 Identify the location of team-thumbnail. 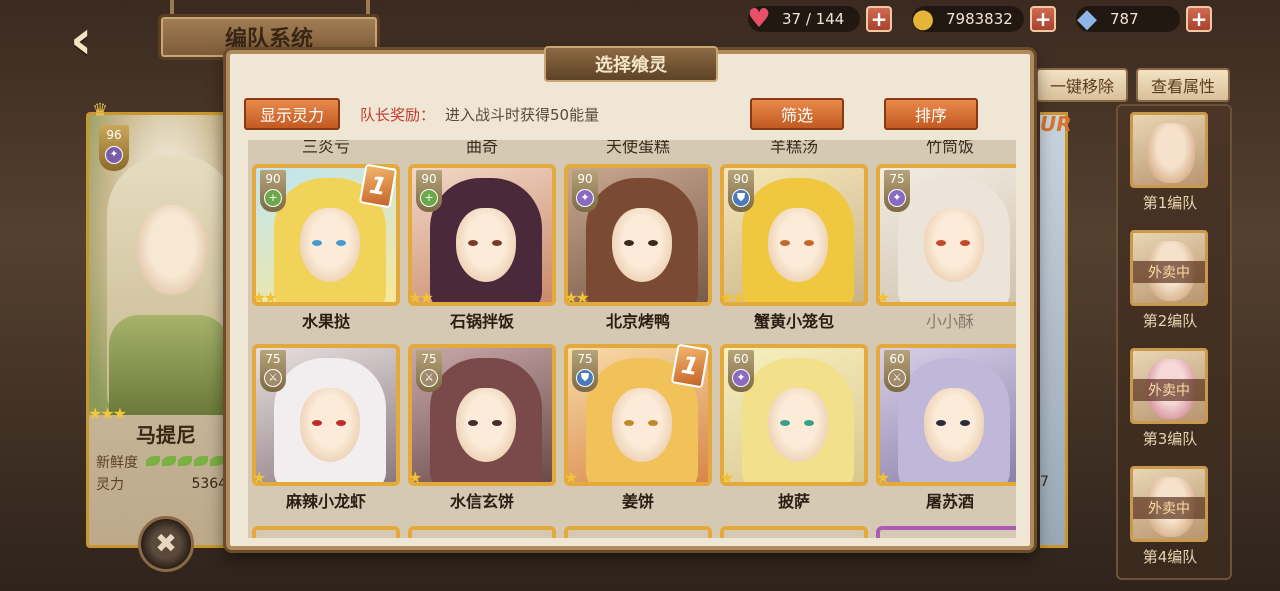
(1169, 150).